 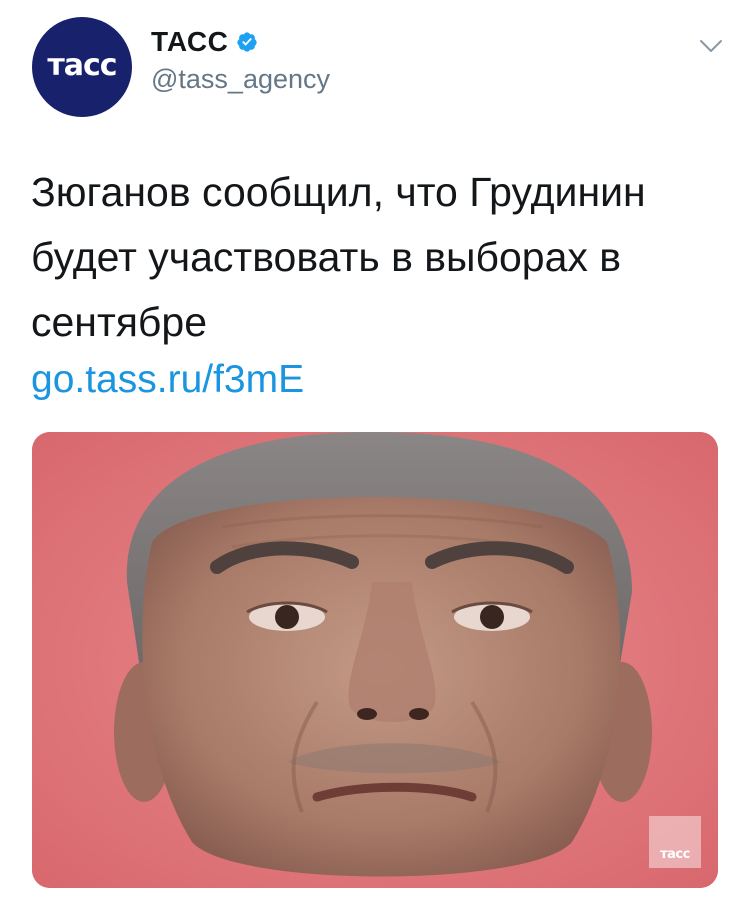 I want to click on chevron-down-icon, so click(x=711, y=46).